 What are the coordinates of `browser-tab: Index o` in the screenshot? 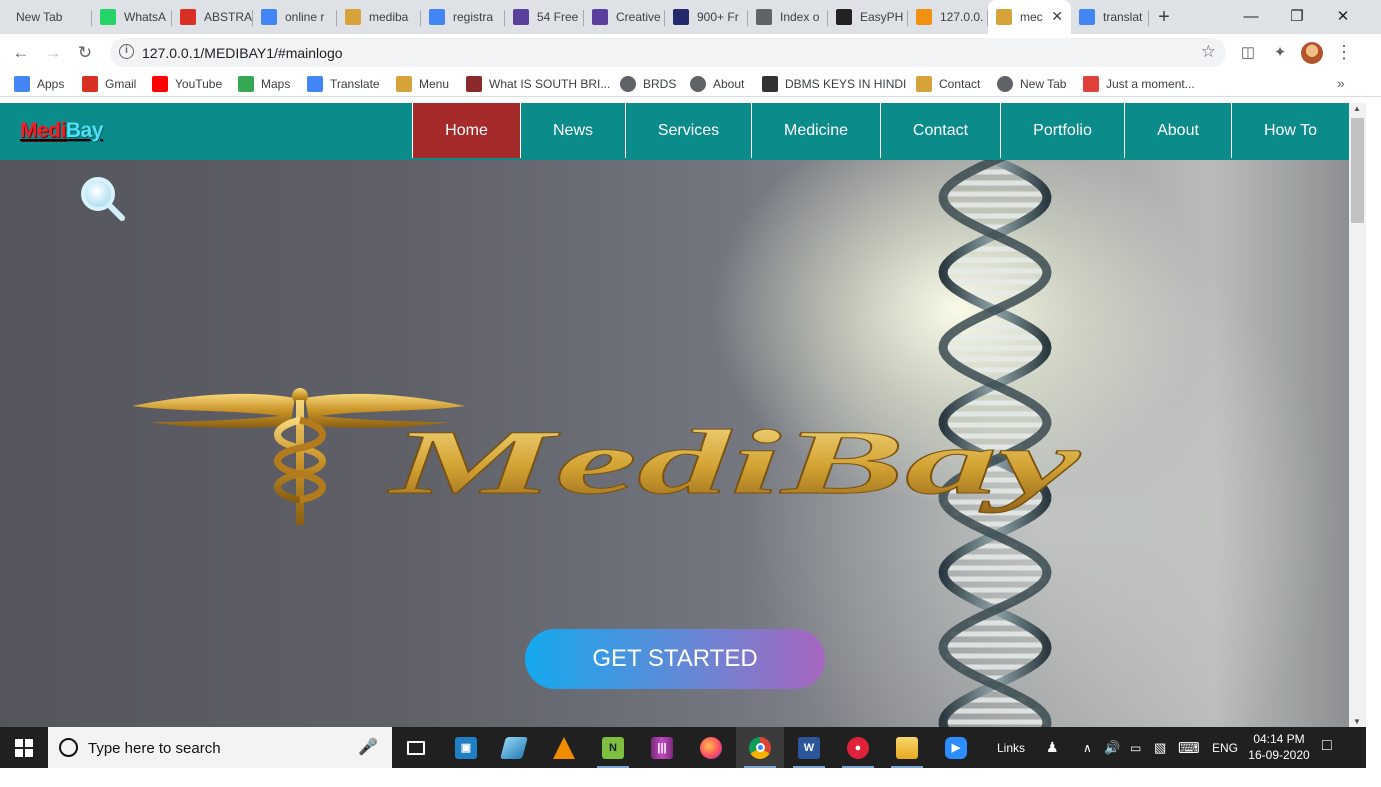 It's located at (788, 17).